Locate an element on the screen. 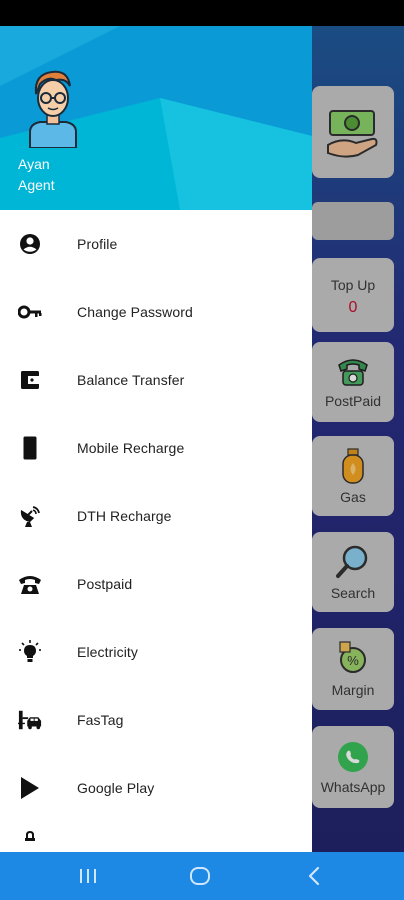 Image resolution: width=404 pixels, height=900 pixels. account-circle-icon is located at coordinates (30, 244).